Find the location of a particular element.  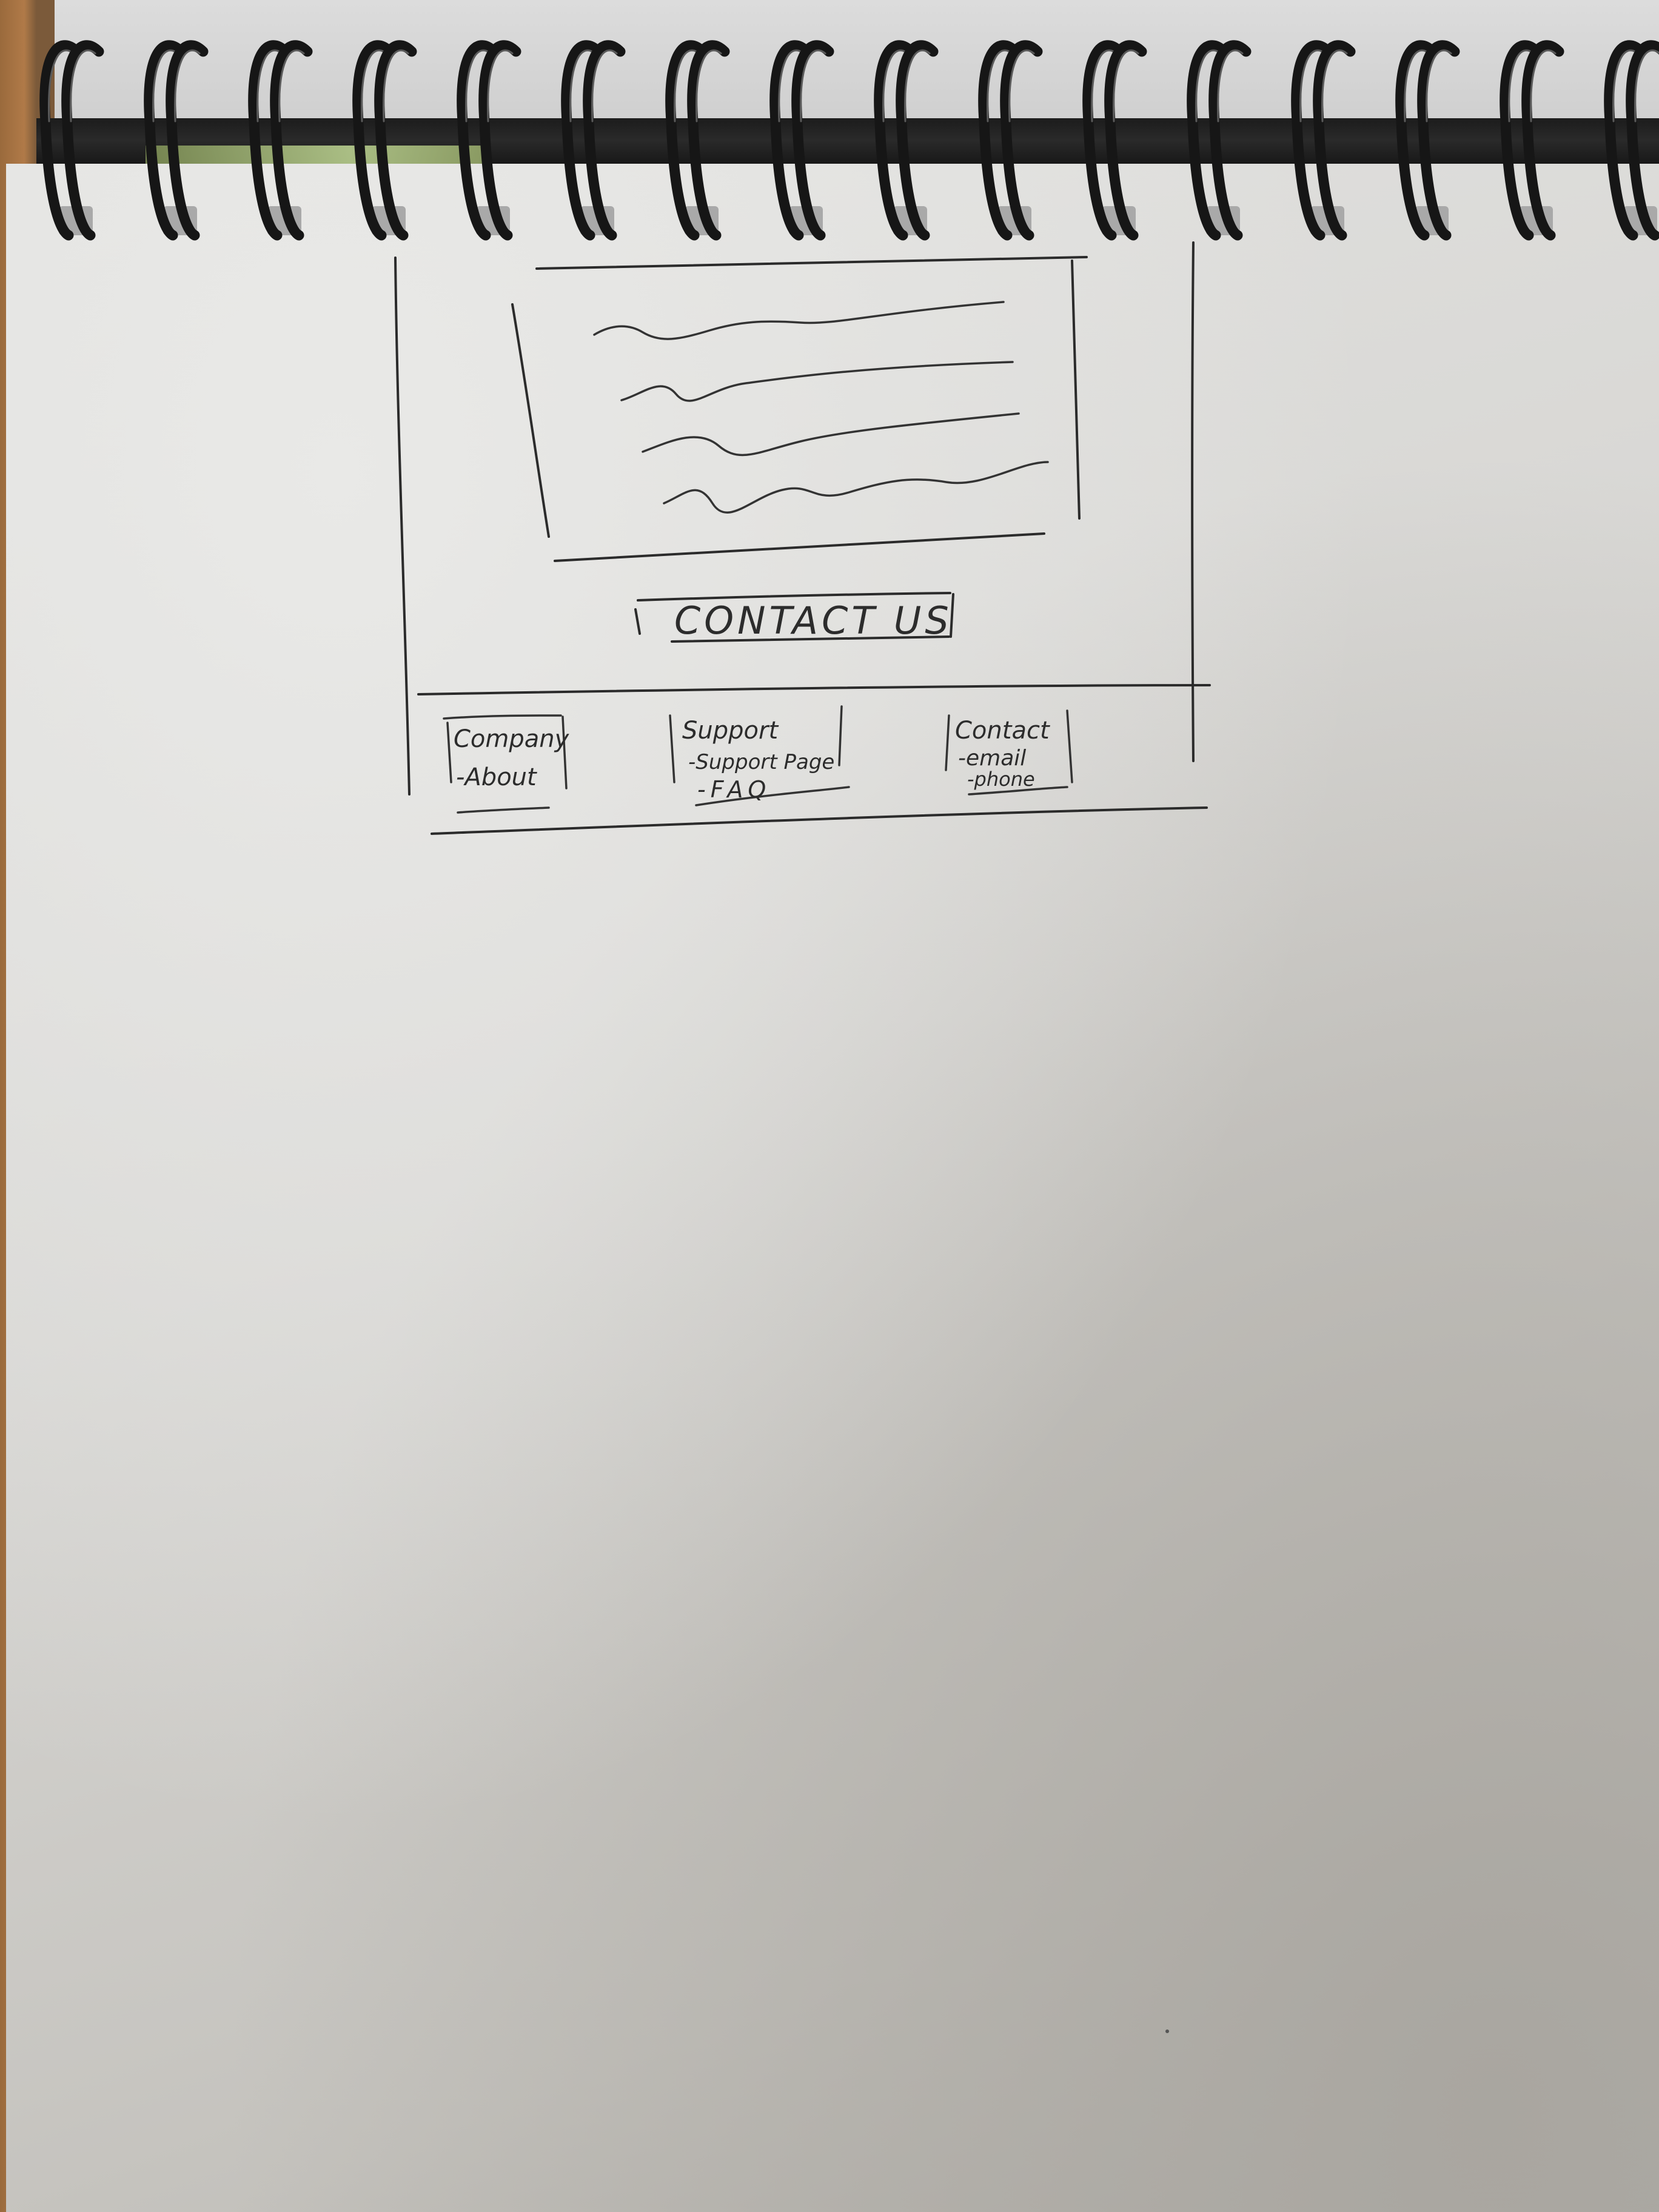

footer-link-about: -About is located at coordinates (496, 777).